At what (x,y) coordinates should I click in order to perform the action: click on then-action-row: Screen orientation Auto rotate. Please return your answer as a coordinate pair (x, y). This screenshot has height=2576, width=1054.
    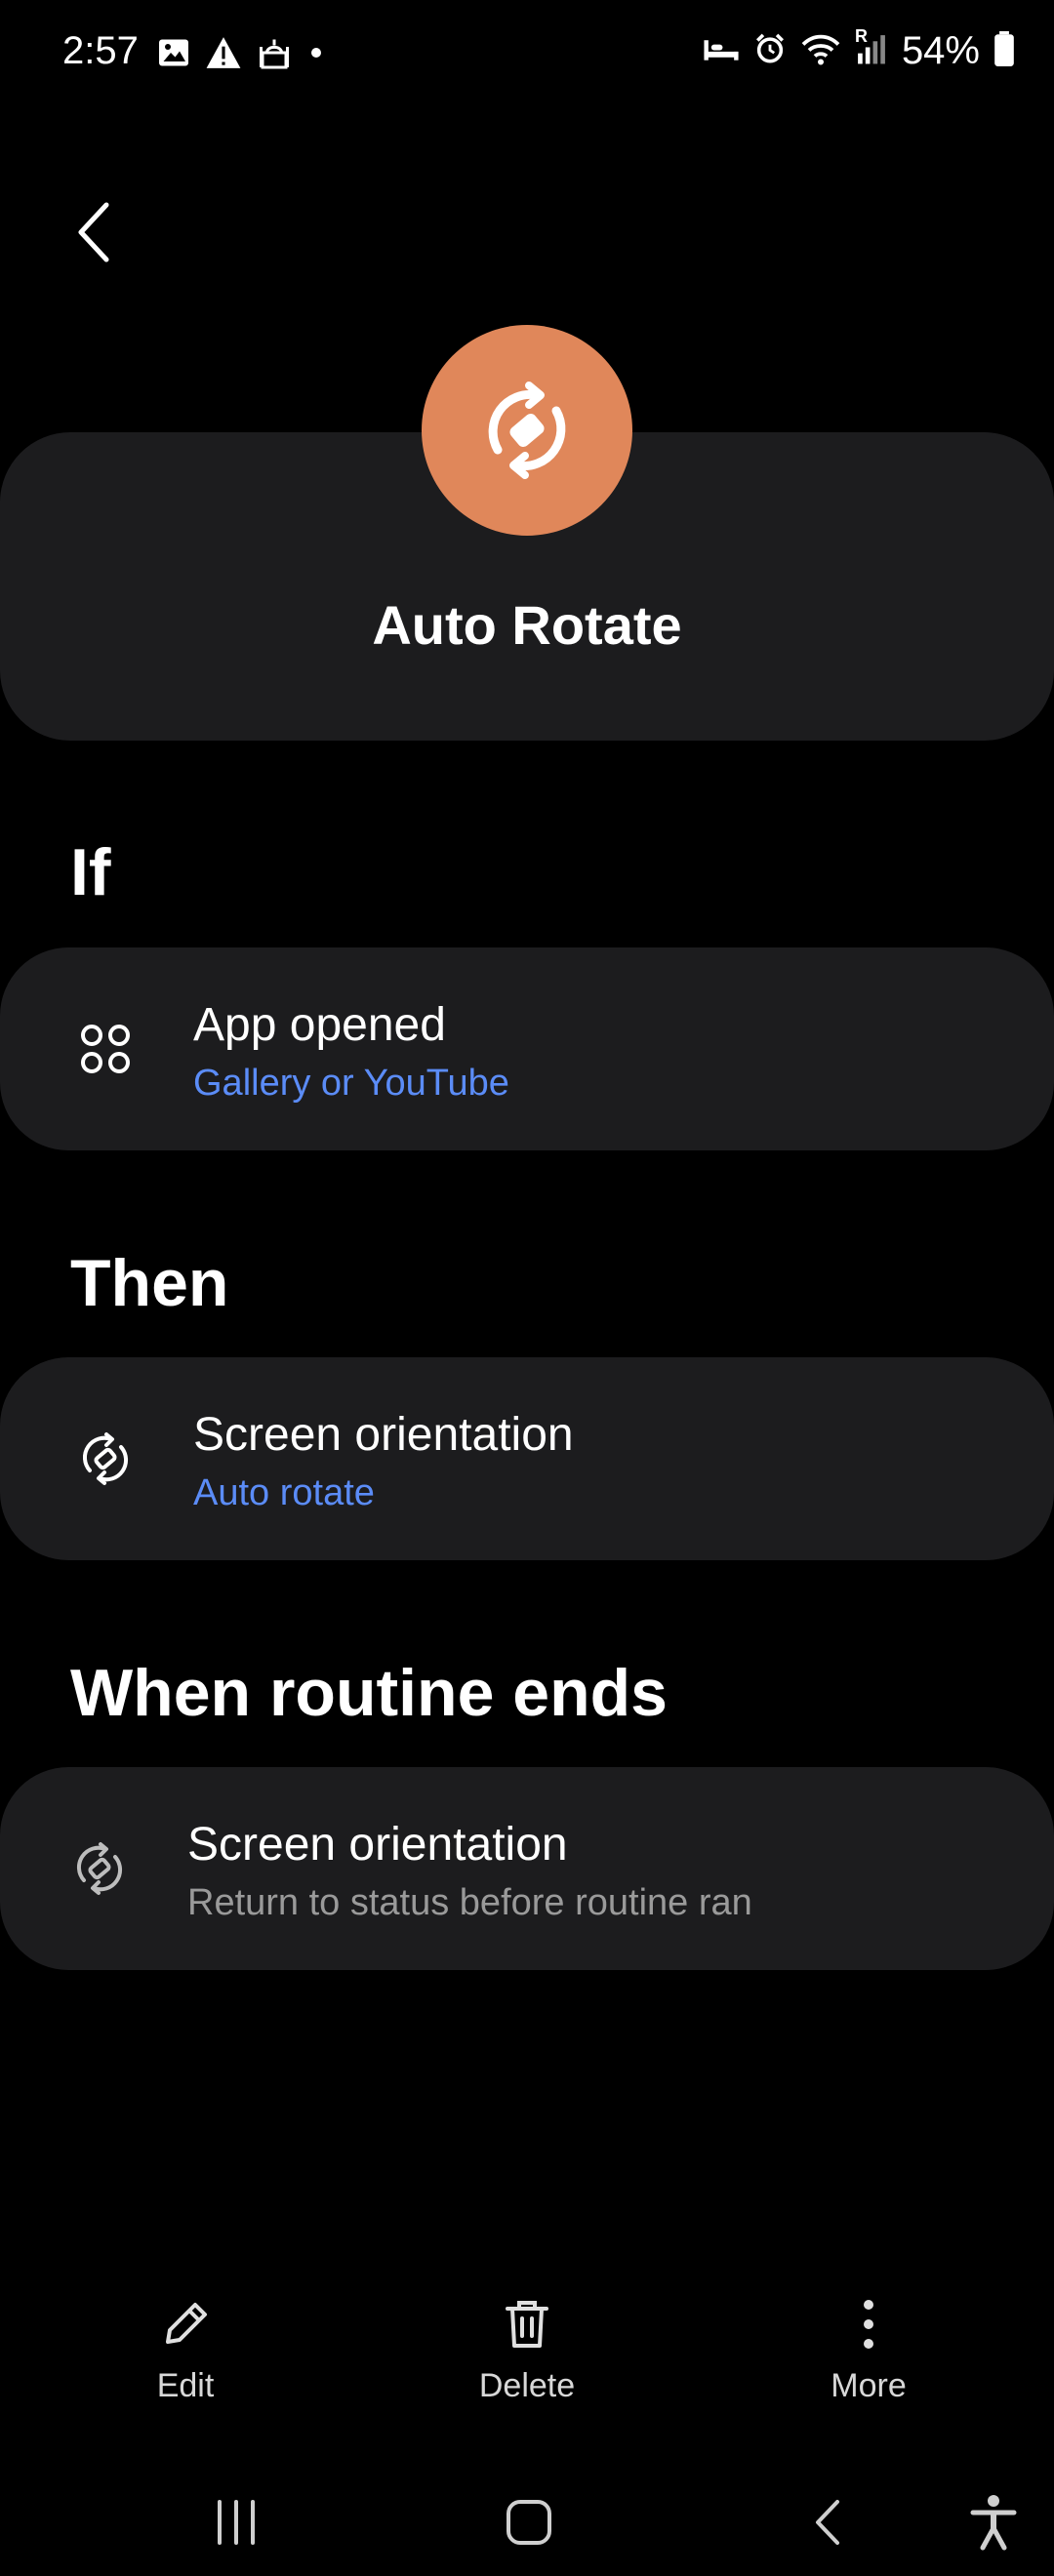
    Looking at the image, I should click on (527, 1458).